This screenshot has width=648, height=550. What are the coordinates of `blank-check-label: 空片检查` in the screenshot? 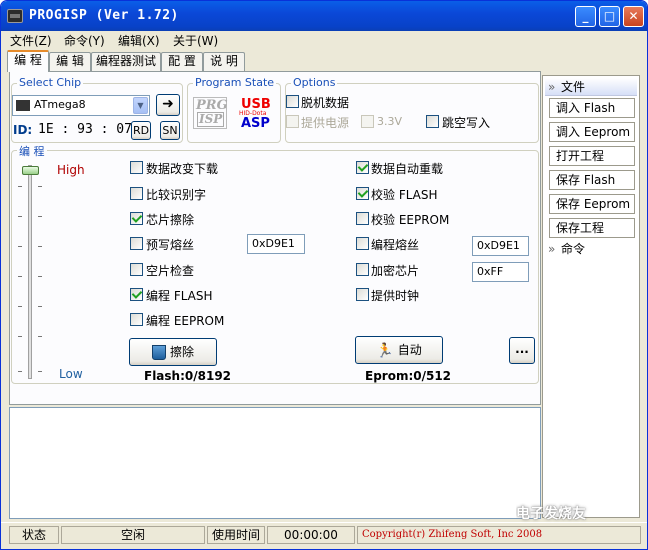 It's located at (170, 271).